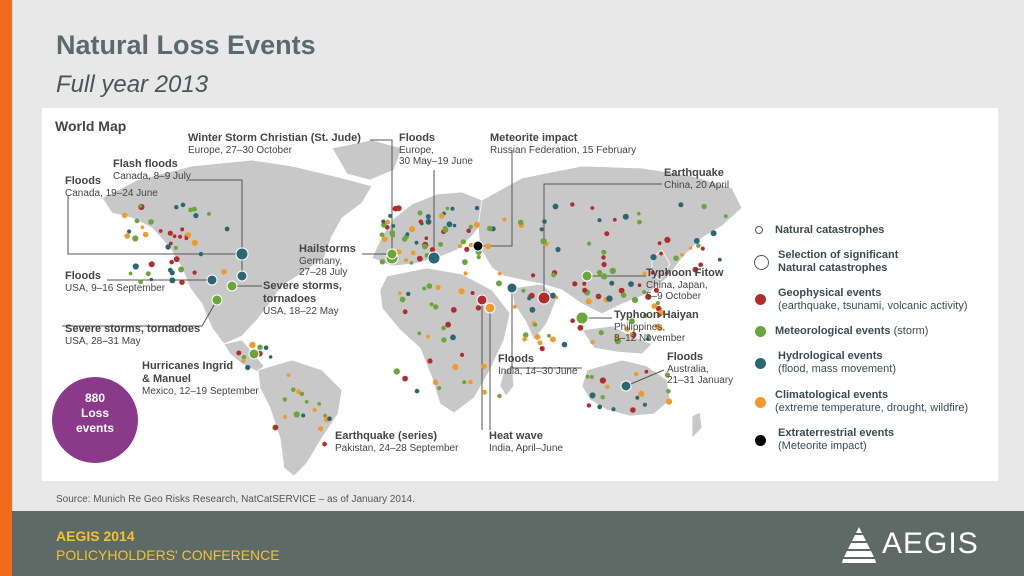 This screenshot has width=1024, height=576. I want to click on legend-natural: Natural catastrophes, so click(829, 230).